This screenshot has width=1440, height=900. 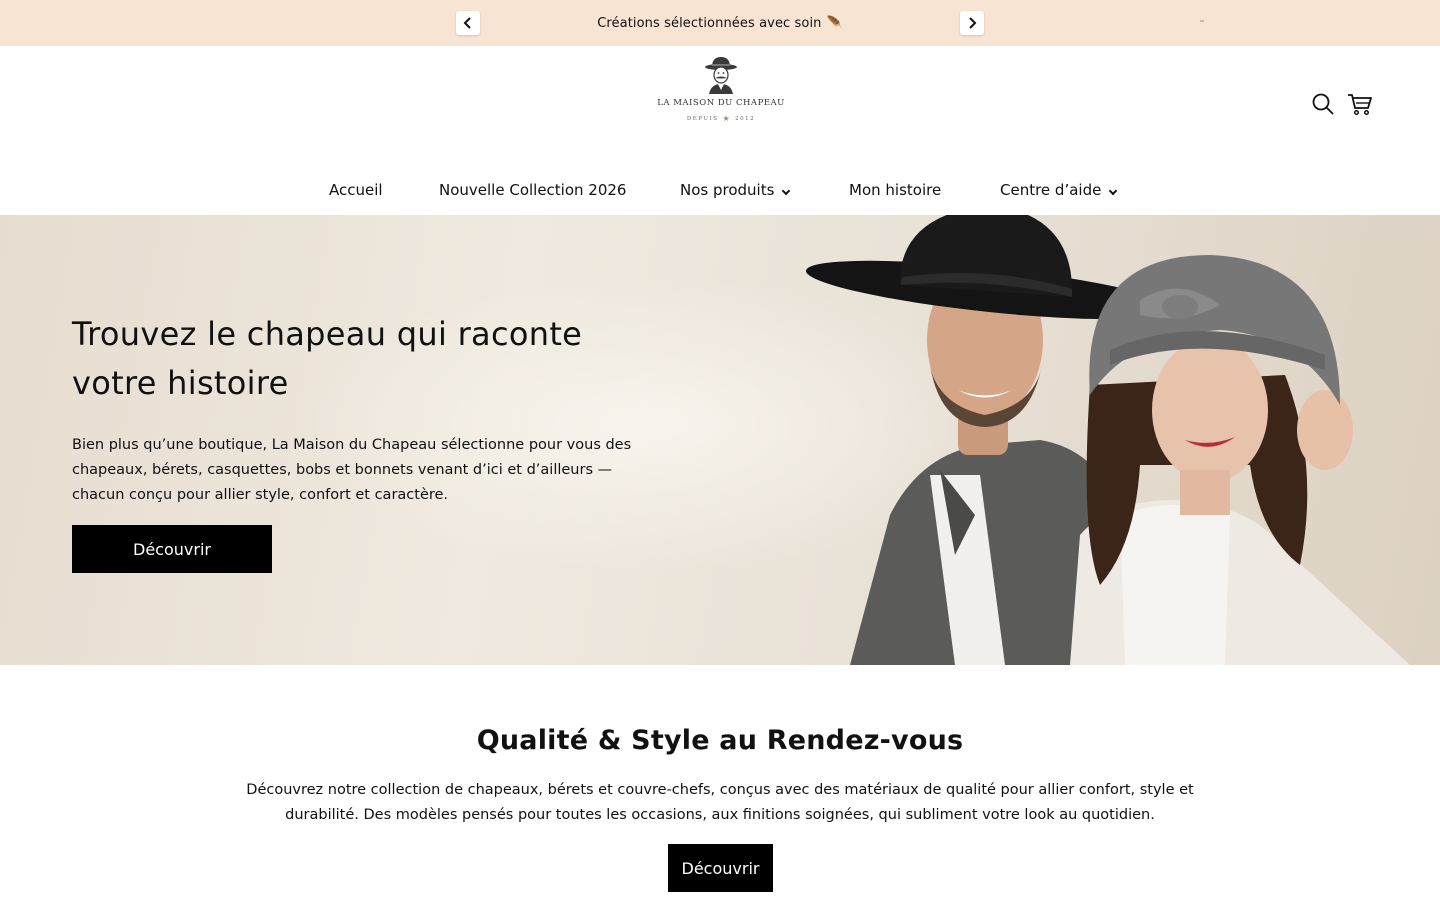 I want to click on announcement-next-button, so click(x=972, y=23).